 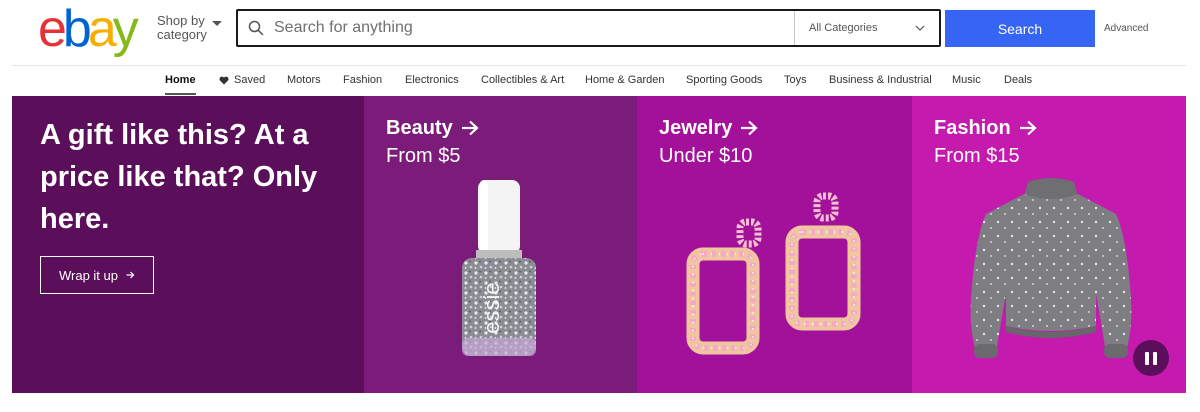 I want to click on beauty-title: Beauty, so click(x=432, y=128).